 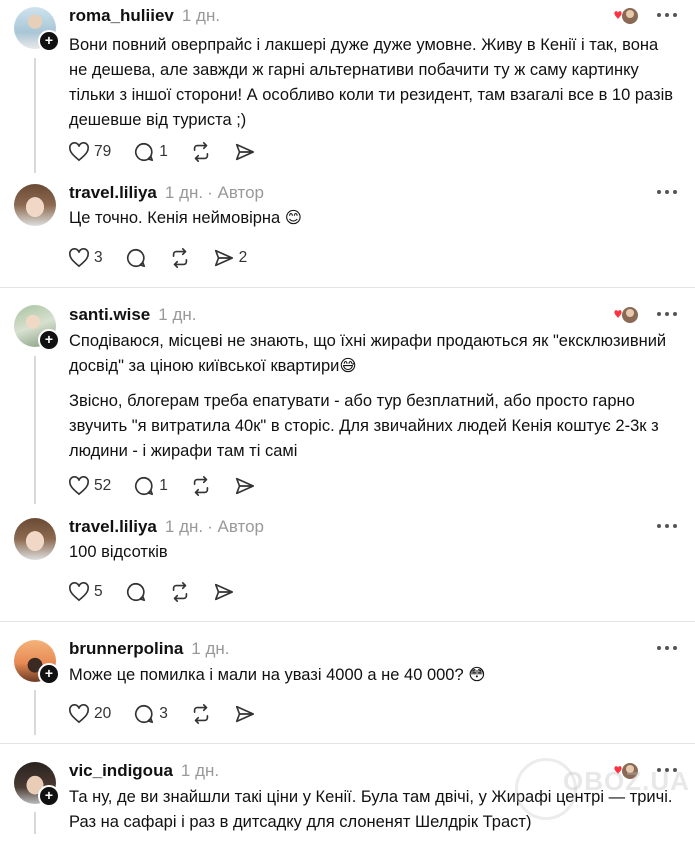 I want to click on comment-paragraph: Це точно. Кенія неймовірна 😊, so click(x=185, y=218).